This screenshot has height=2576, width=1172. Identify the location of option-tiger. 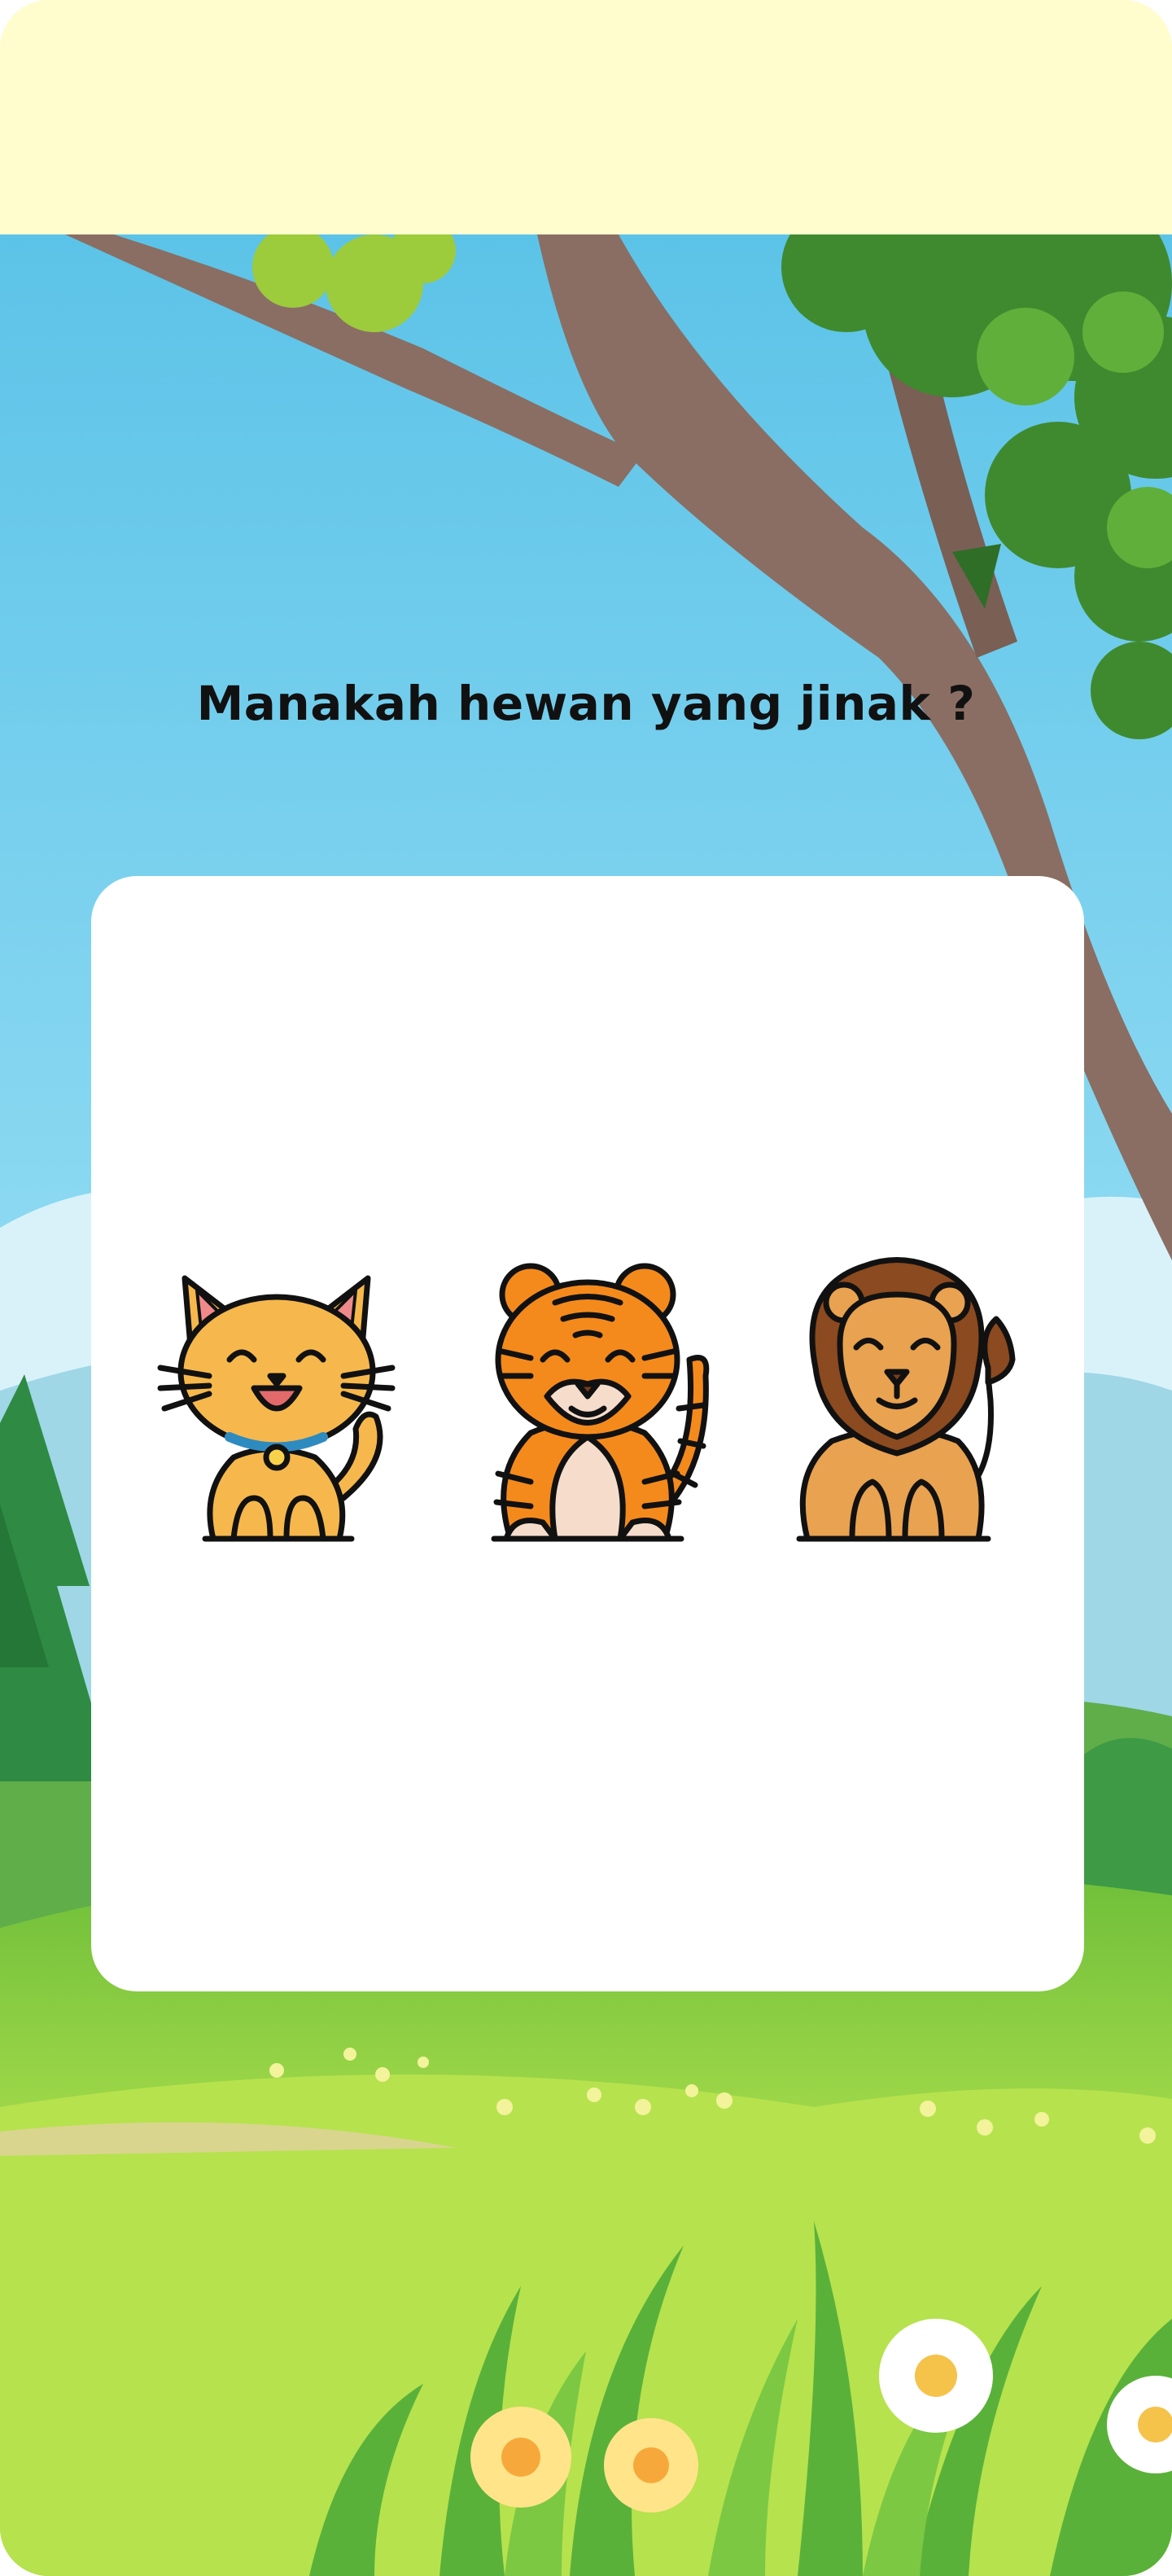
(588, 1400).